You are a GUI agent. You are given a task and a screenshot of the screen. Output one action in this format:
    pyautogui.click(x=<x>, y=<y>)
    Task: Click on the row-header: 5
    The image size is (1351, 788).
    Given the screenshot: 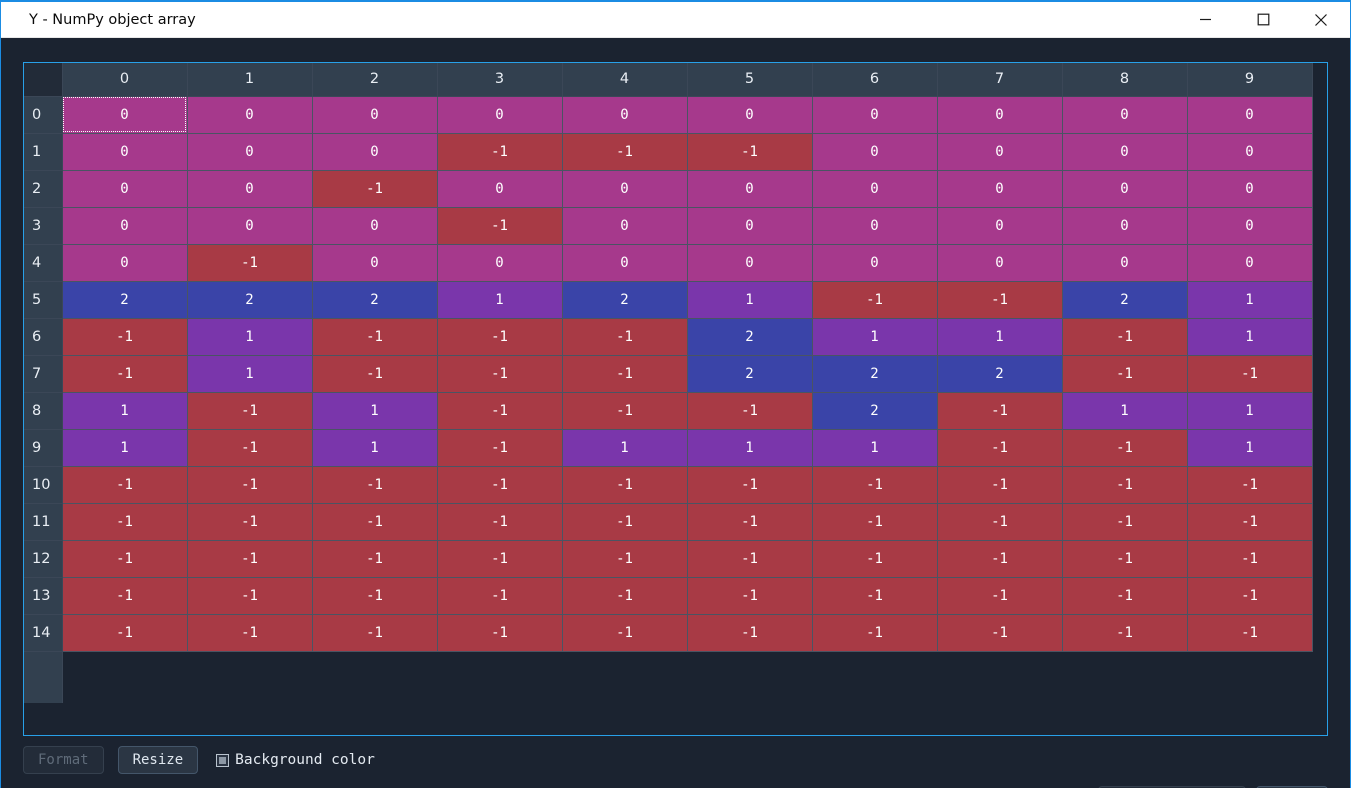 What is the action you would take?
    pyautogui.click(x=43, y=299)
    